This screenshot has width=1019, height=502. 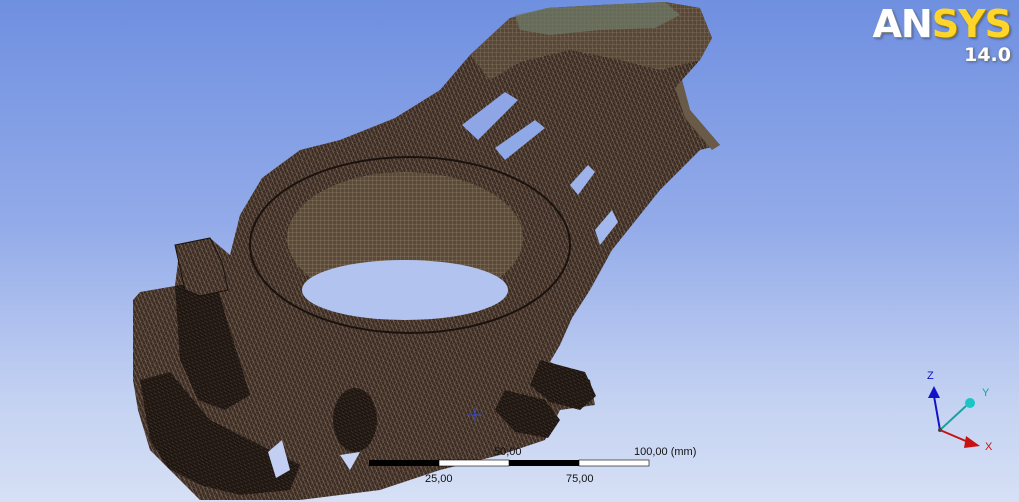 I want to click on logo-version: 14.0, so click(x=987, y=55).